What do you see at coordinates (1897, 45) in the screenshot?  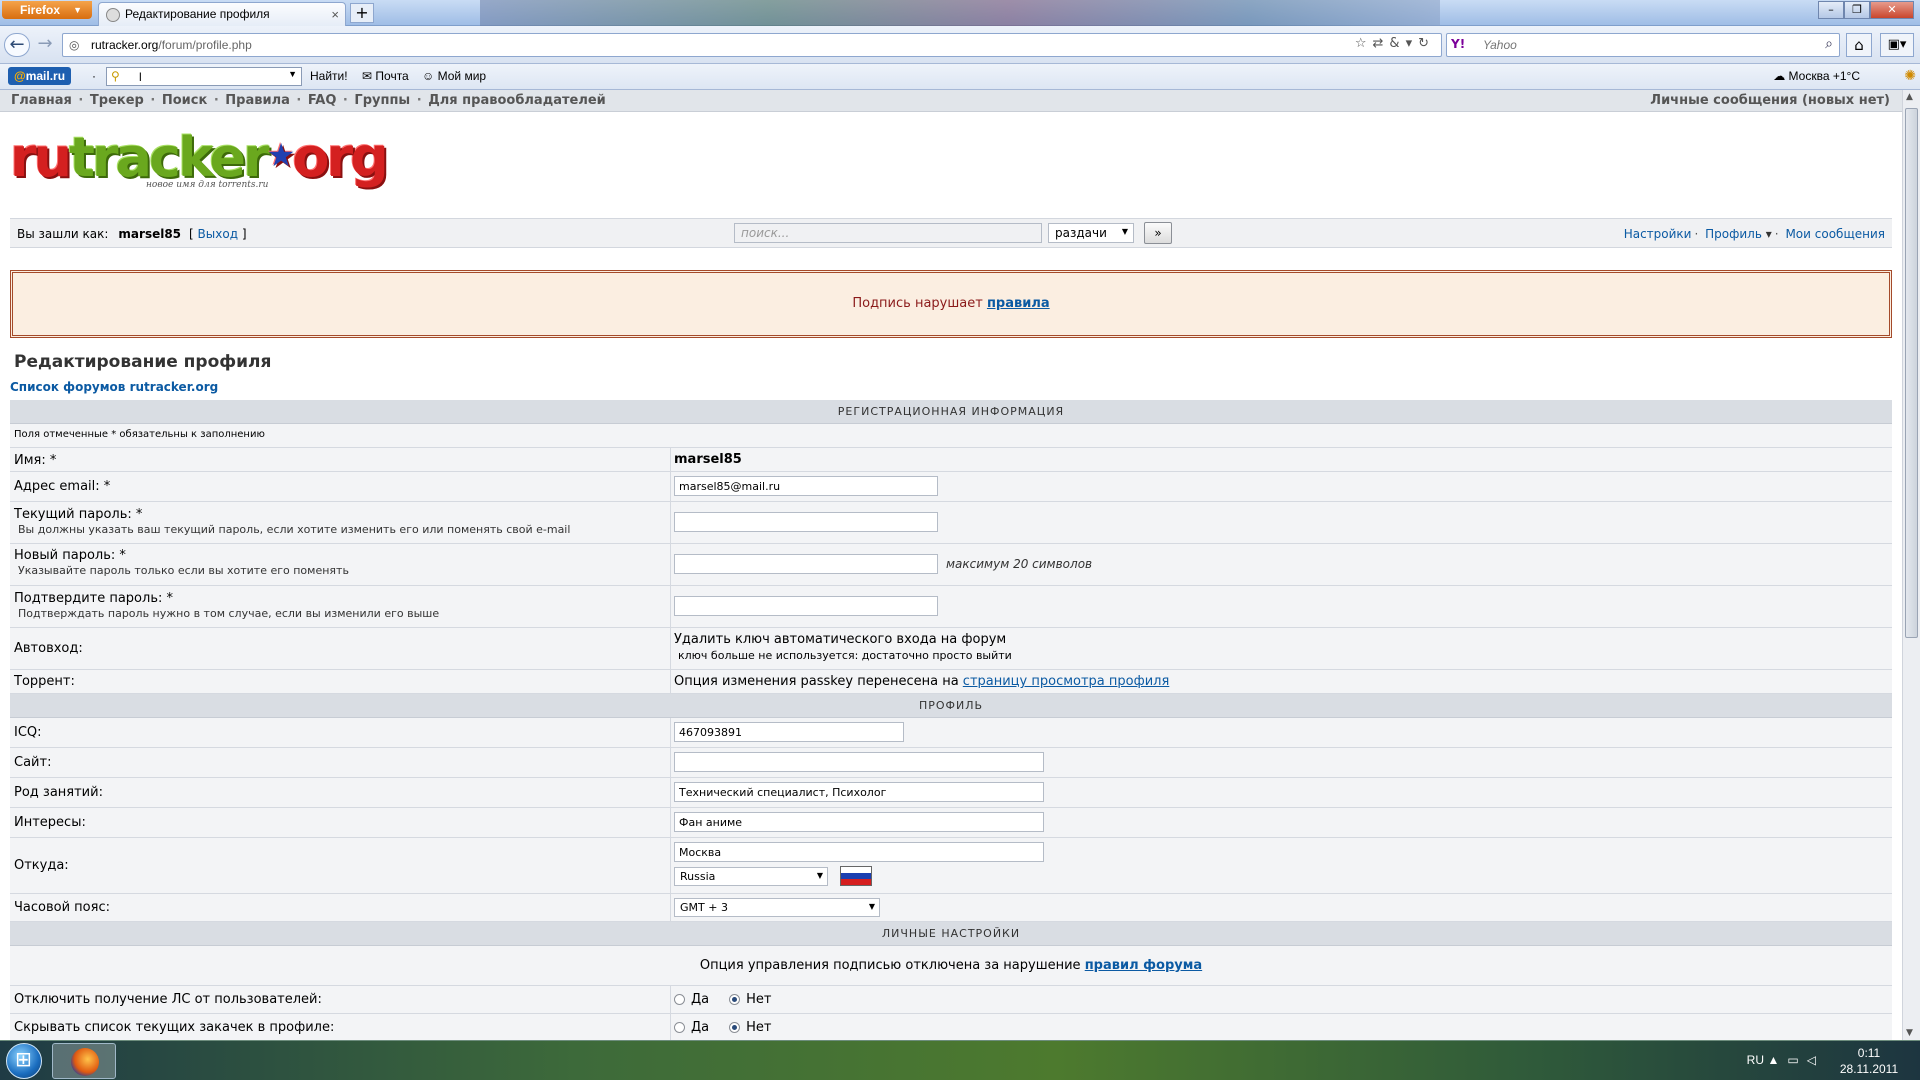 I see `bookmarks-button: ▣▾` at bounding box center [1897, 45].